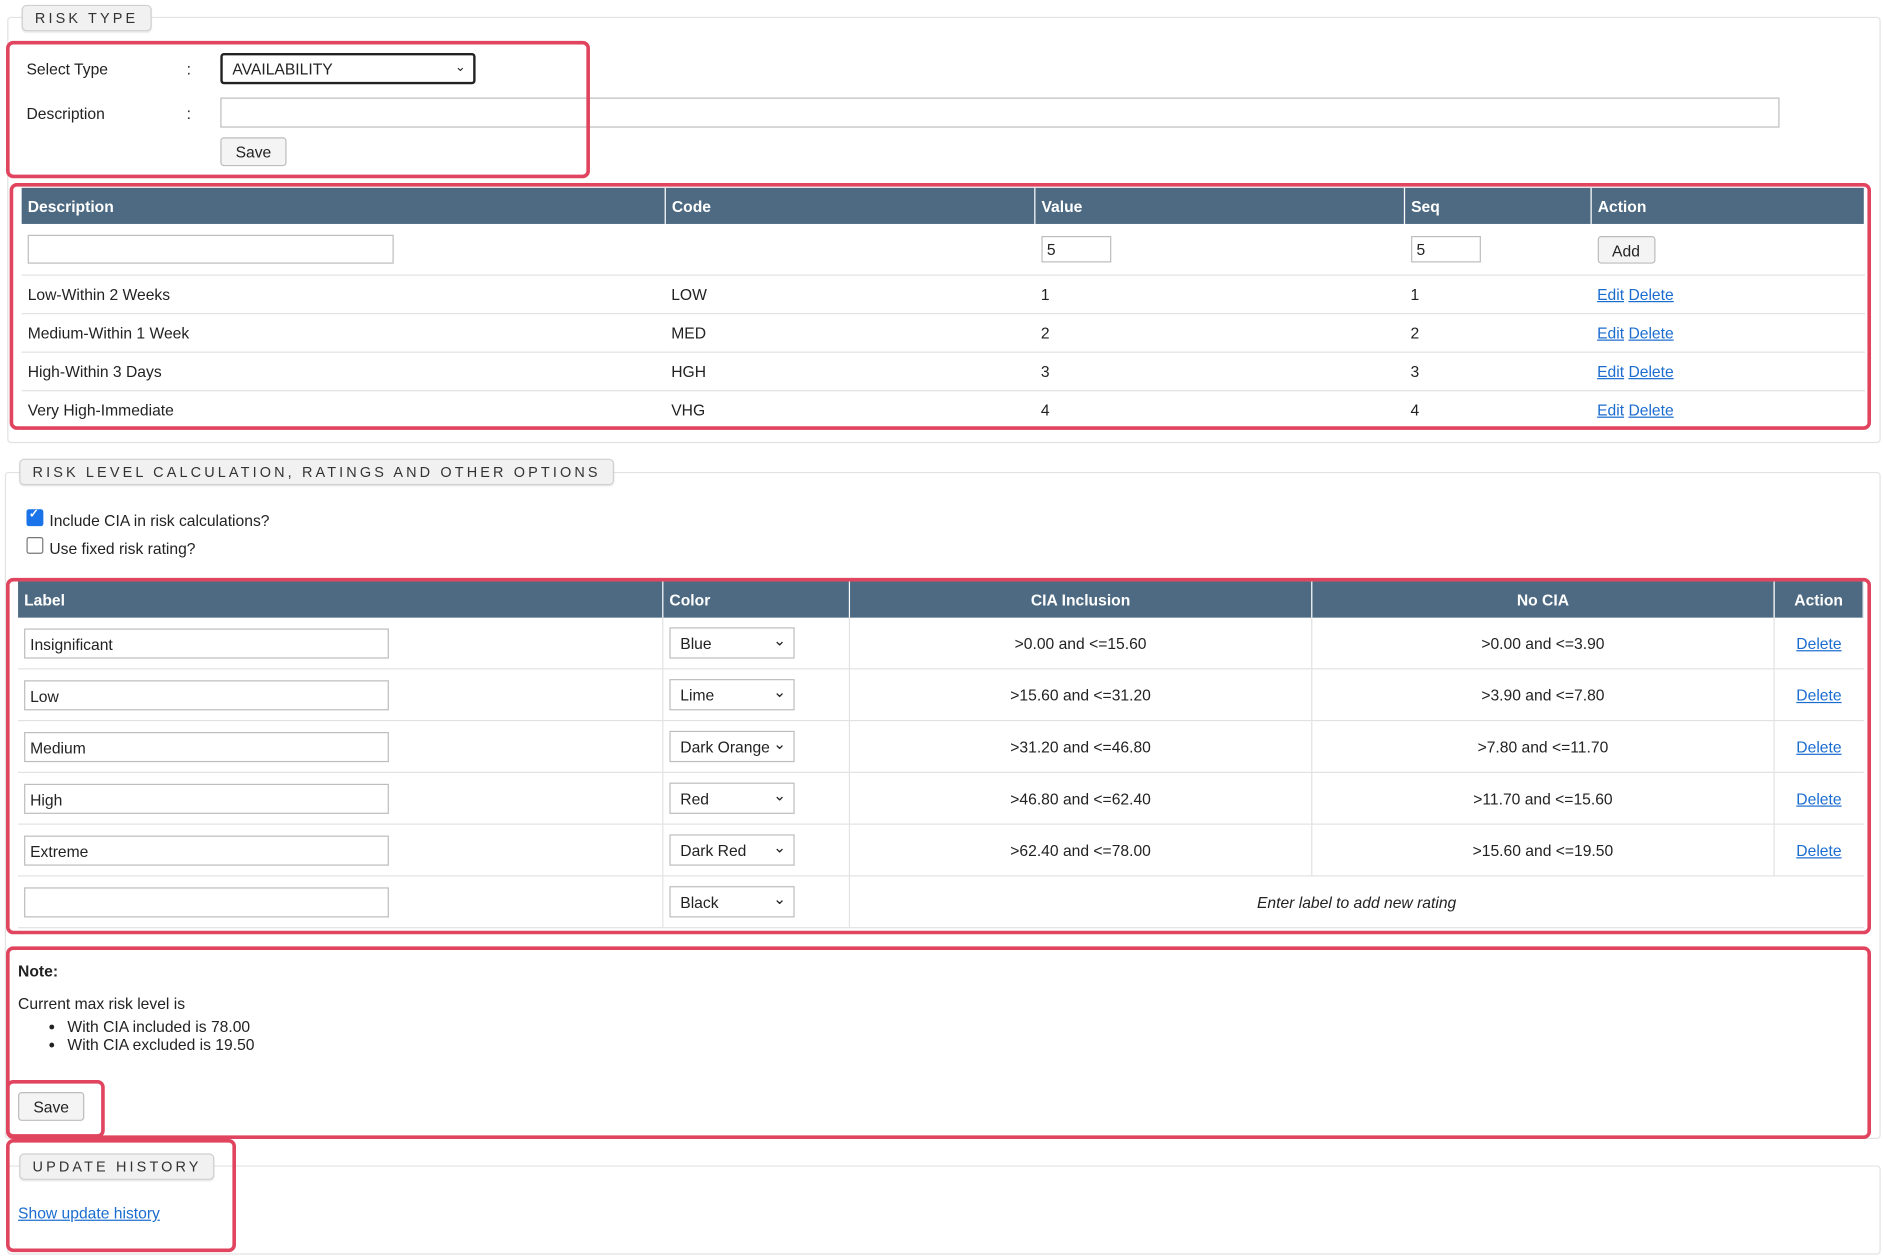 Image resolution: width=1883 pixels, height=1257 pixels. What do you see at coordinates (1219, 295) in the screenshot?
I see `row-value: 1` at bounding box center [1219, 295].